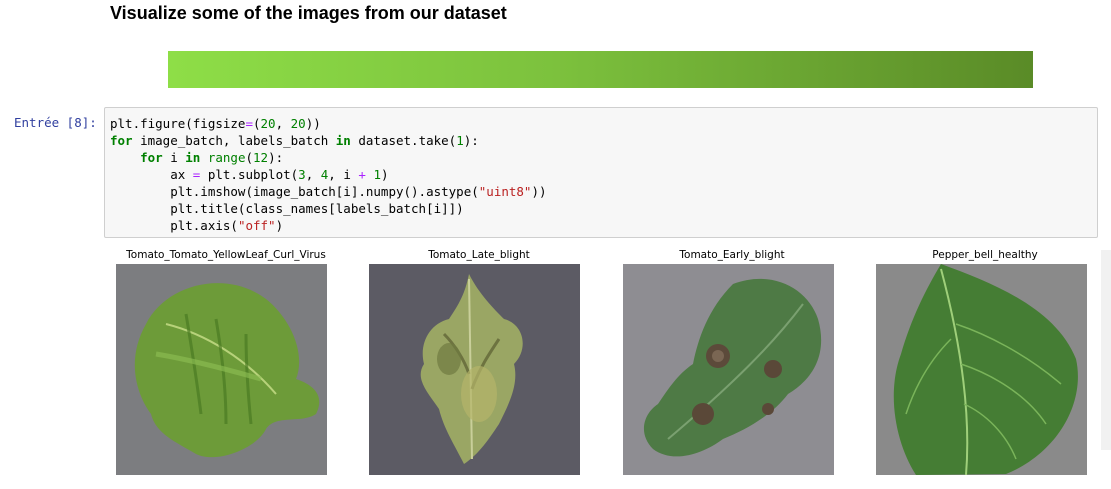  I want to click on code-line: ax = plt.subplot(3, 4, i + 1), so click(249, 174).